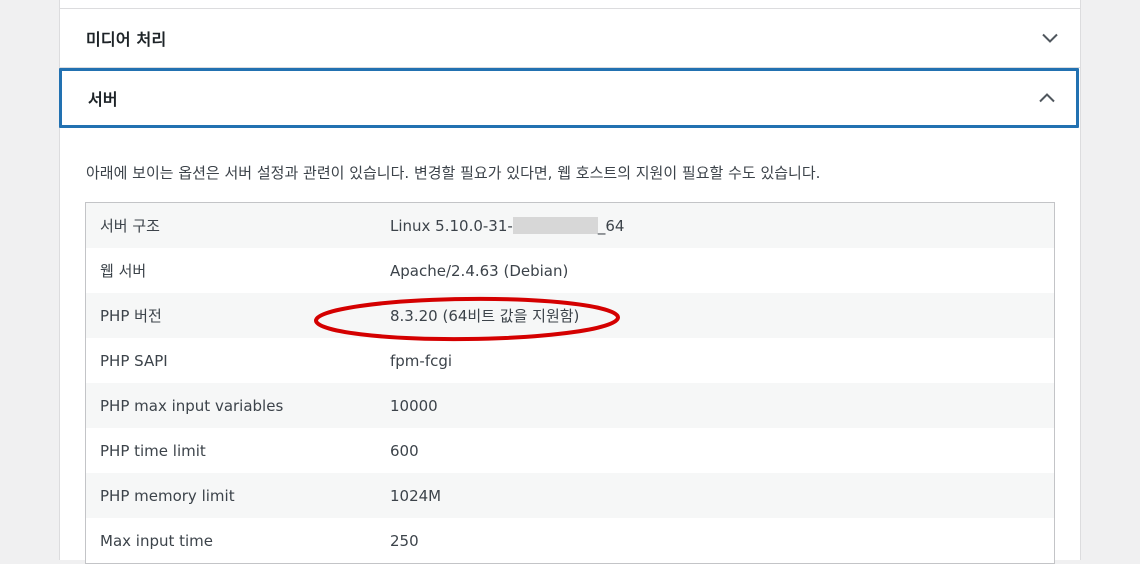 The height and width of the screenshot is (564, 1140). What do you see at coordinates (715, 541) in the screenshot?
I see `row-value: 250` at bounding box center [715, 541].